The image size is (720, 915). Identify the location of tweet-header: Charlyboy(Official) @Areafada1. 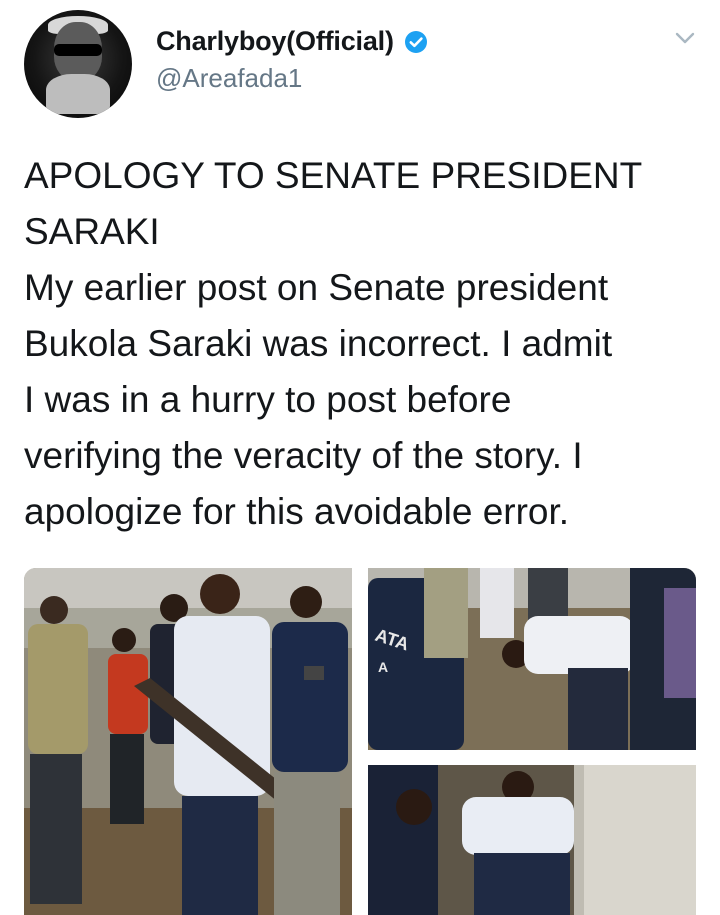
(360, 65).